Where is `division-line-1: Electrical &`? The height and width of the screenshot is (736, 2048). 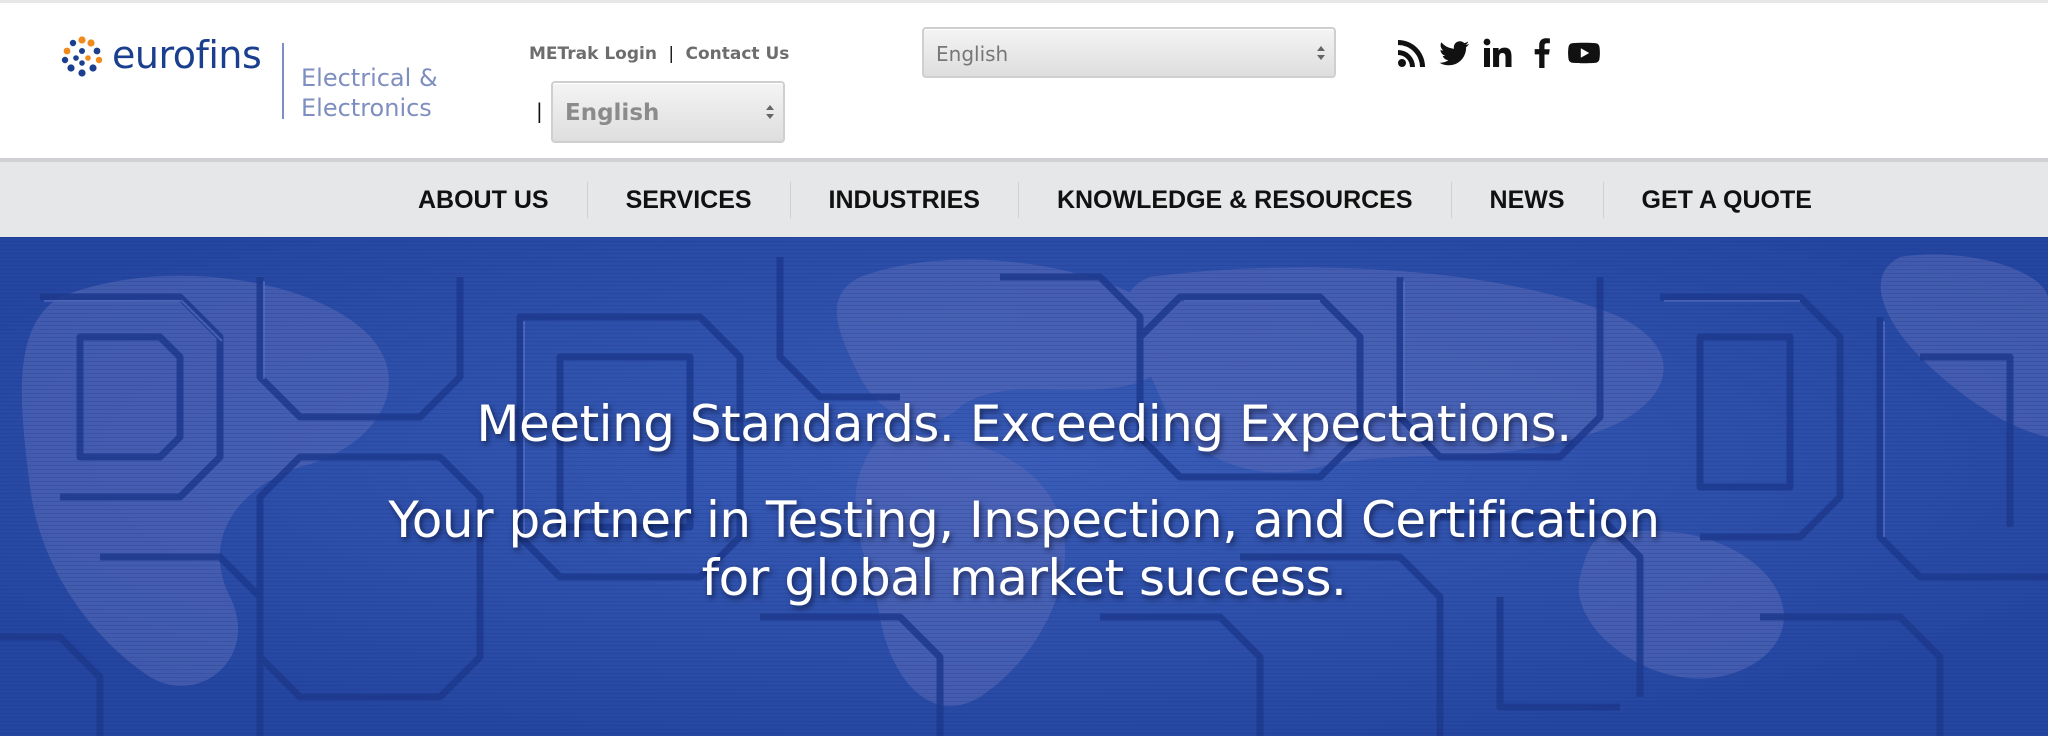 division-line-1: Electrical & is located at coordinates (369, 78).